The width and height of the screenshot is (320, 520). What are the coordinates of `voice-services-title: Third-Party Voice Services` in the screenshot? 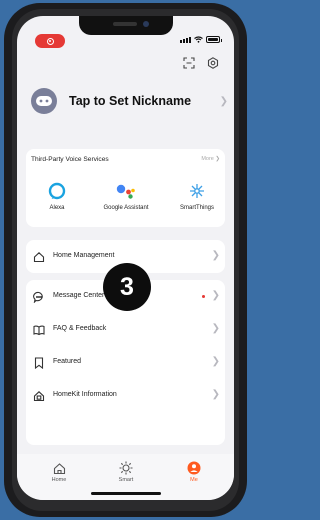 It's located at (70, 159).